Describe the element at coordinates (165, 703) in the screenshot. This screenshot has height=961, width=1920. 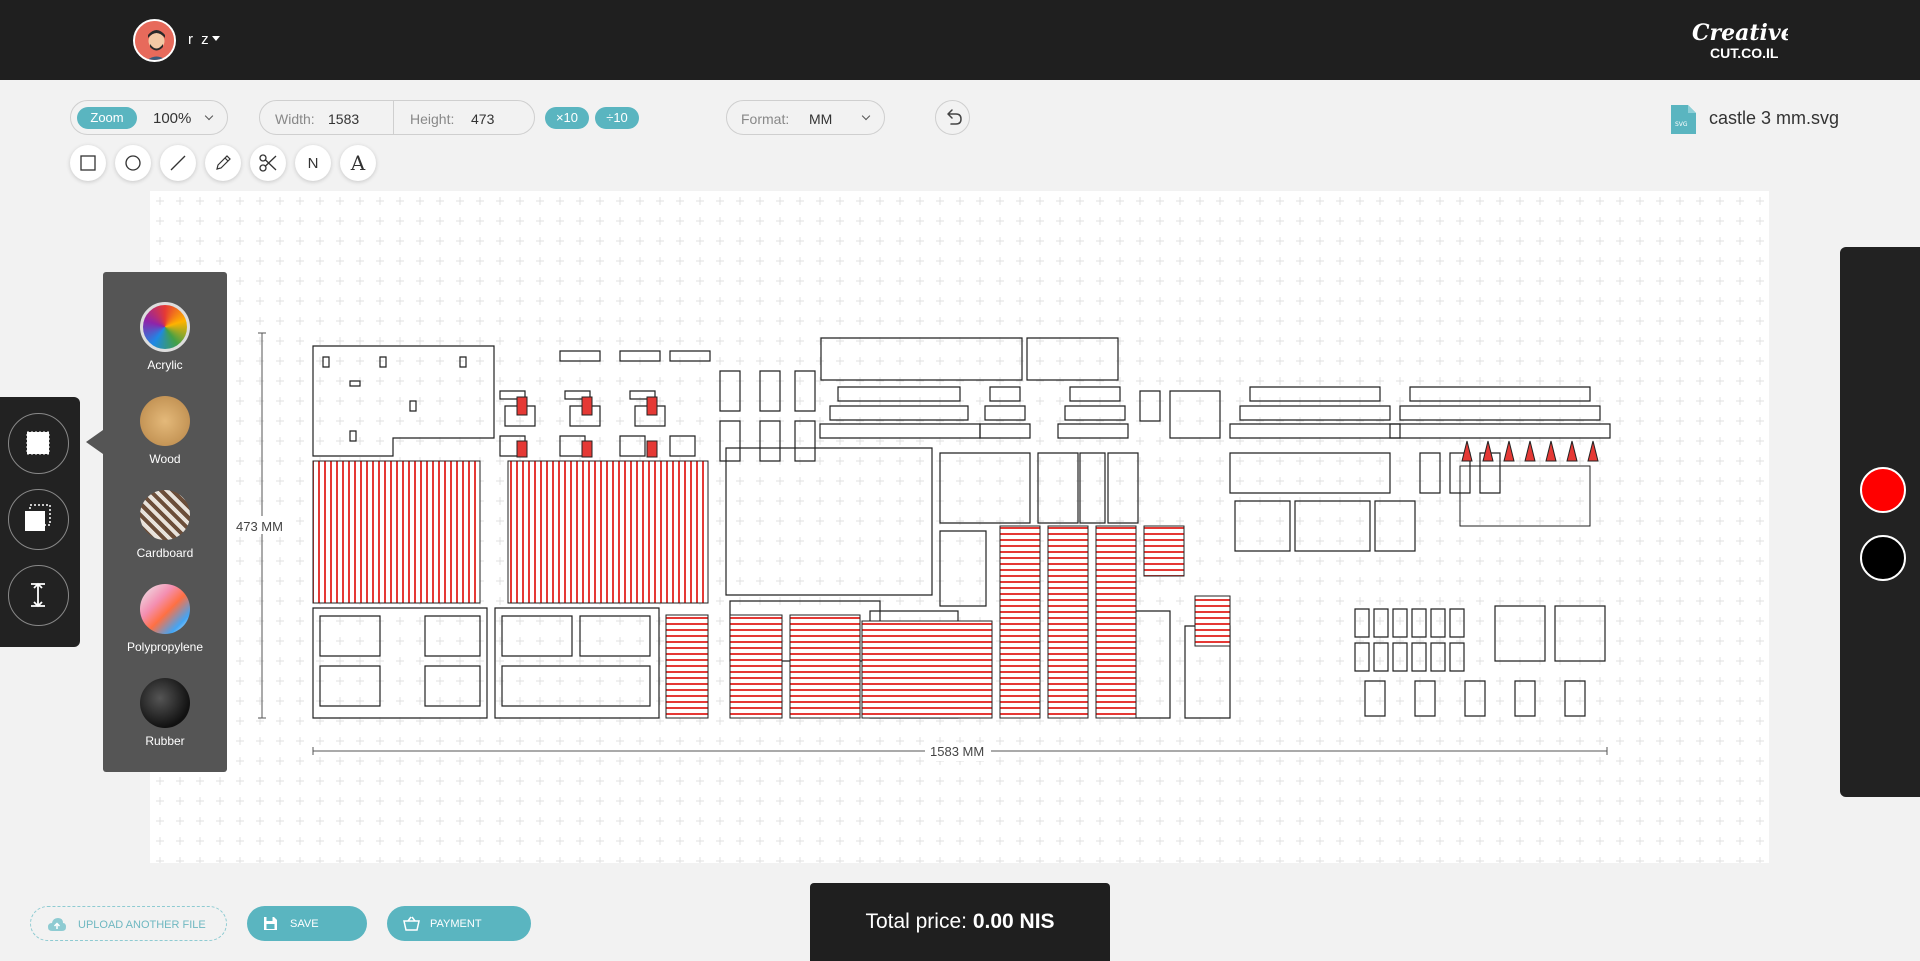
I see `rubber-swatch` at that location.